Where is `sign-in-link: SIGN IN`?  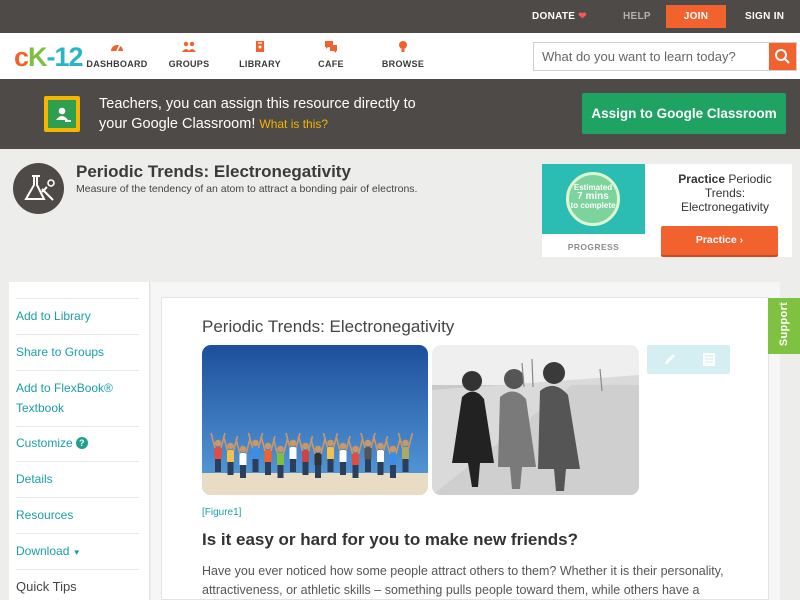
sign-in-link: SIGN IN is located at coordinates (764, 16).